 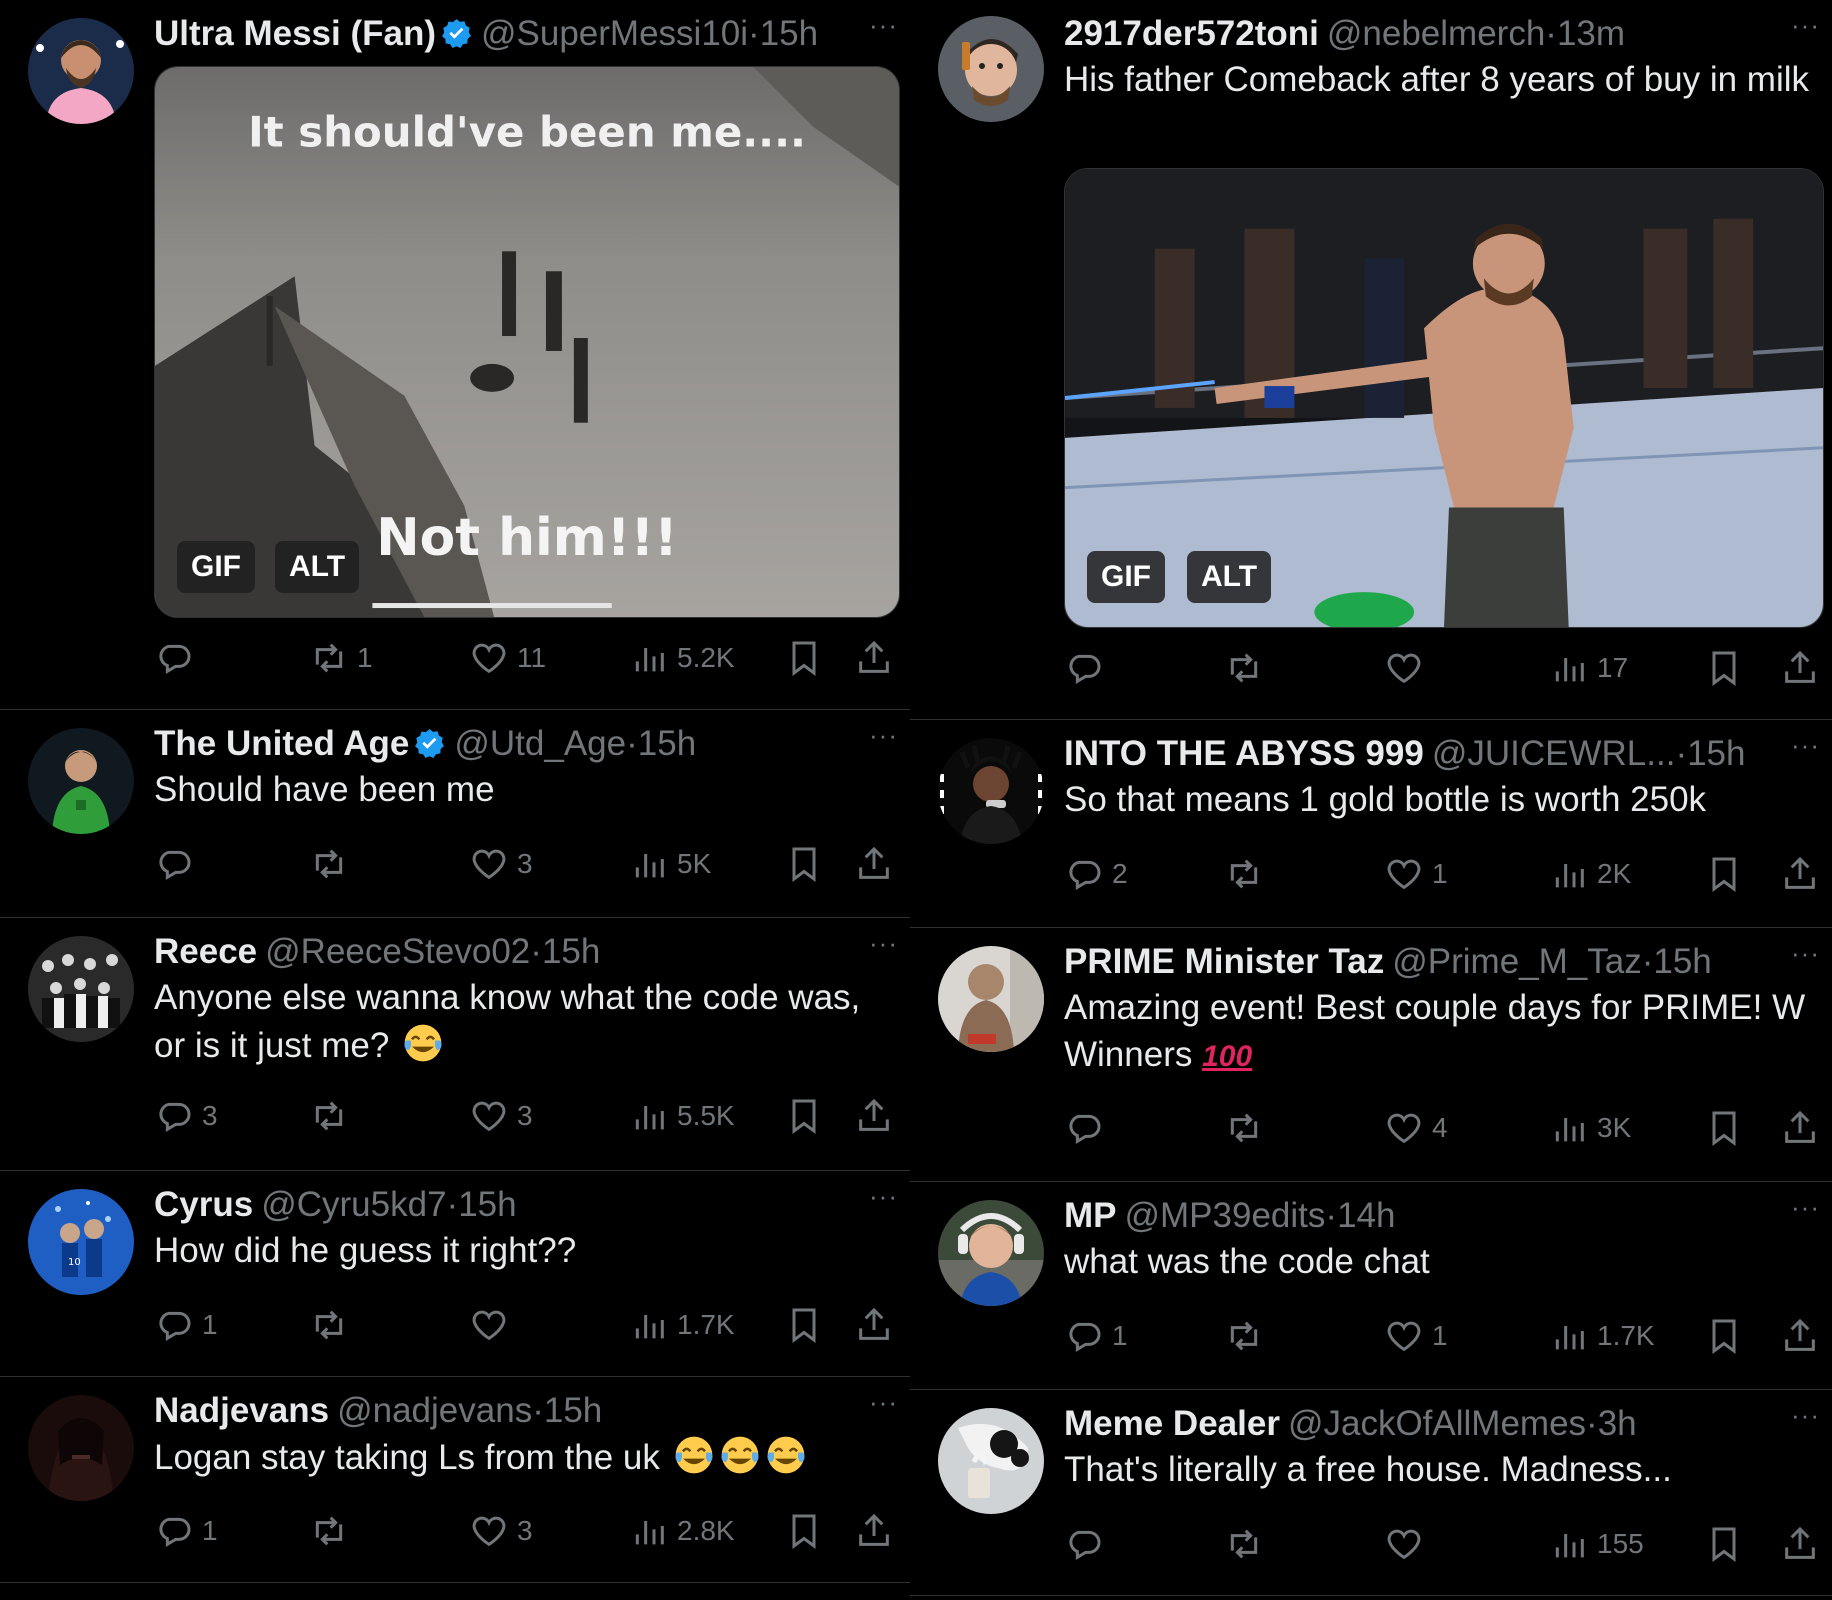 I want to click on reply-button: 3, so click(x=186, y=1116).